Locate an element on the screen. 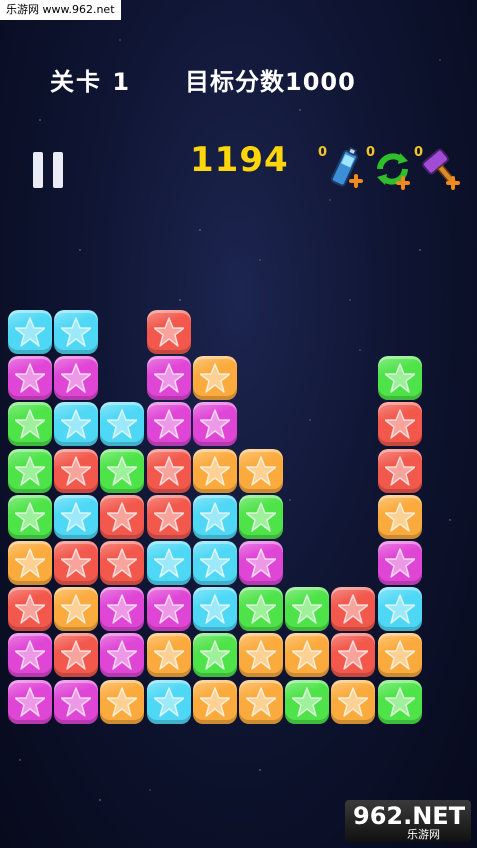  hammer-powerup-button: 0 is located at coordinates (437, 170).